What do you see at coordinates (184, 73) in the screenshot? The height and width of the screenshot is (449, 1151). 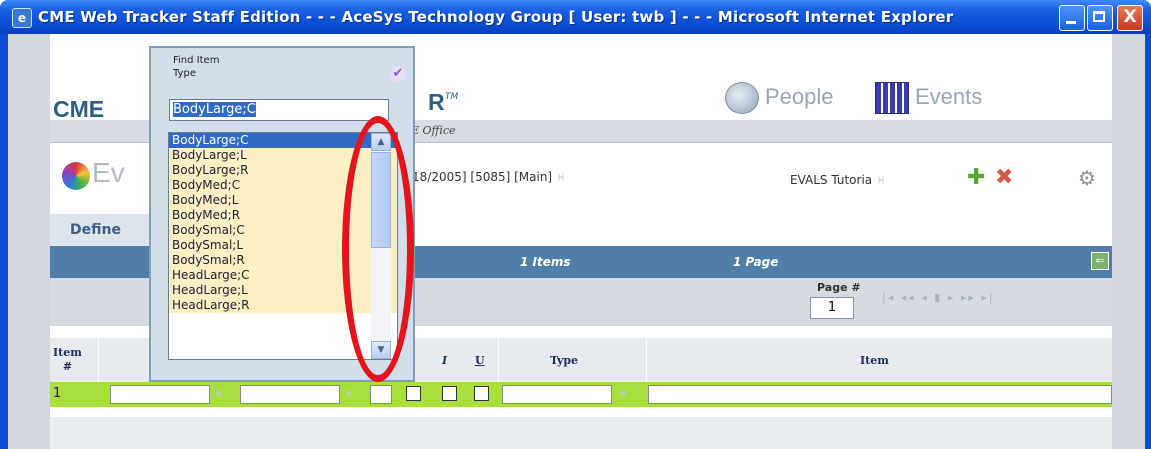 I see `popup-title-line2: Type` at bounding box center [184, 73].